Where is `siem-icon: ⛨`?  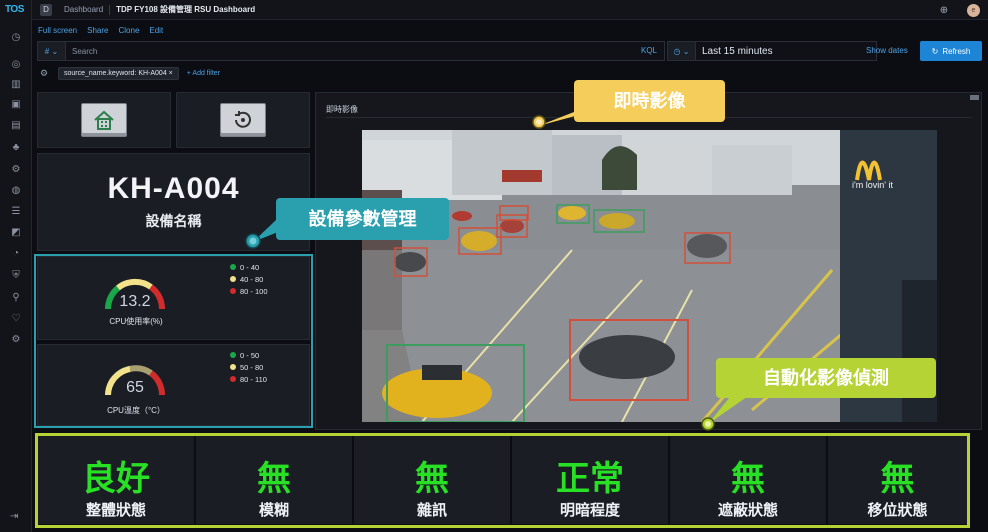
siem-icon: ⛨ is located at coordinates (16, 275).